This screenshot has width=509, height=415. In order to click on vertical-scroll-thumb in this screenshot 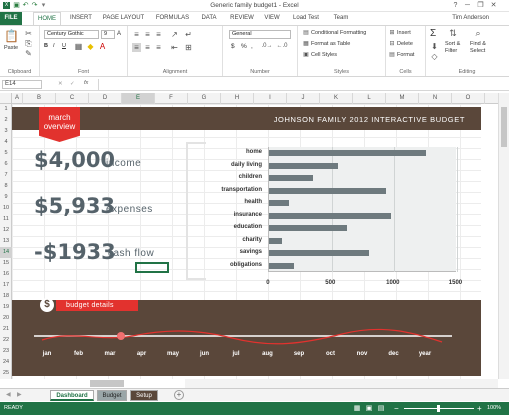, I will do `click(504, 127)`.